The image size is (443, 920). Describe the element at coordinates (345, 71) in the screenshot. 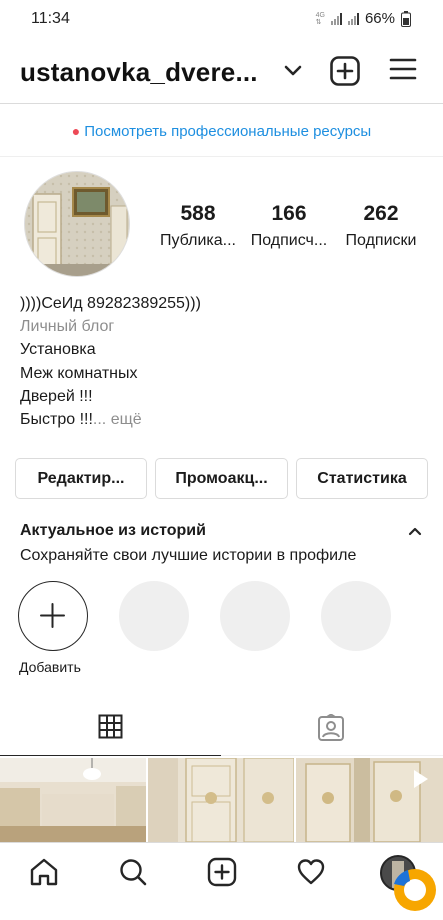

I see `new-post-icon` at that location.